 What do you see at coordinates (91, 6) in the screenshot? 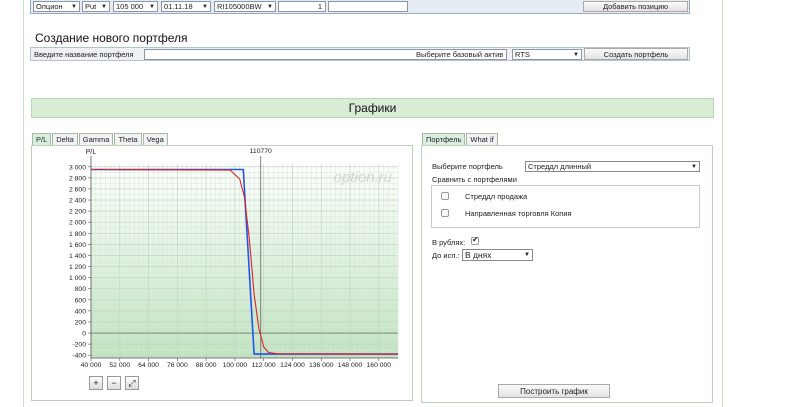
I see `option-kind-value: Put` at bounding box center [91, 6].